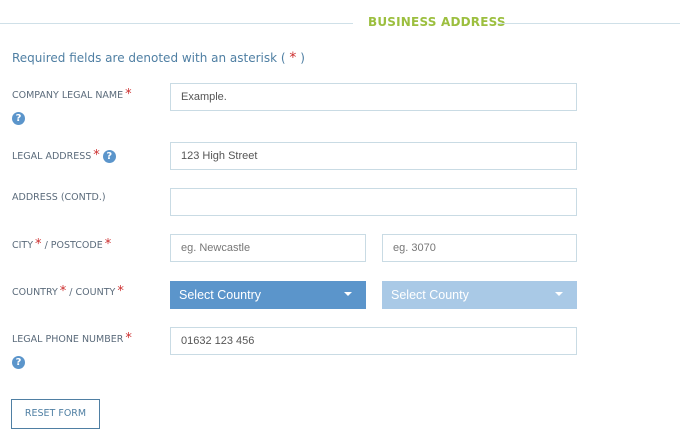 Image resolution: width=680 pixels, height=439 pixels. Describe the element at coordinates (176, 23) in the screenshot. I see `divider-left` at that location.